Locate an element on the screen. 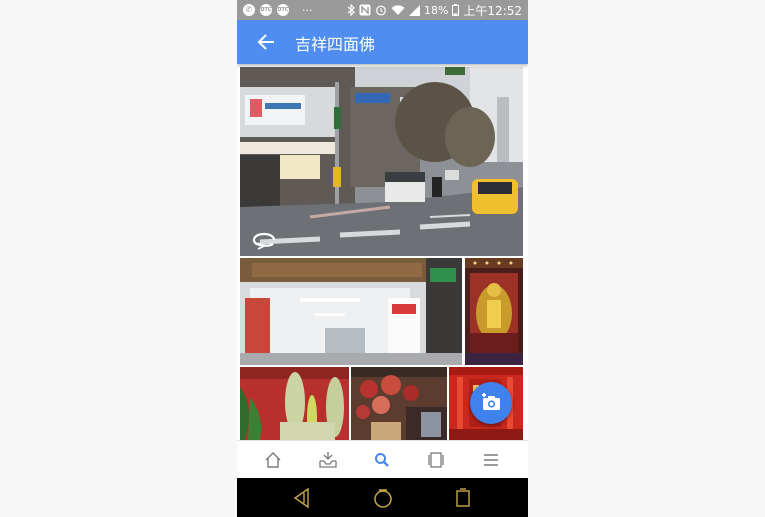 Image resolution: width=765 pixels, height=517 pixels. clock-time: 上午12:52 is located at coordinates (492, 10).